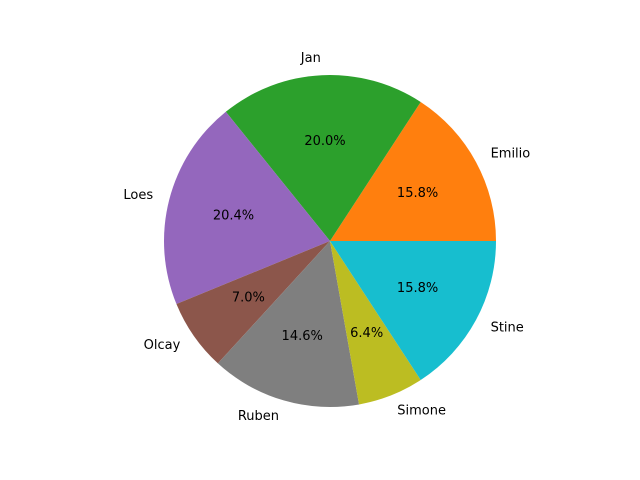  I want to click on pie-percent-loes: 20.4%, so click(233, 216).